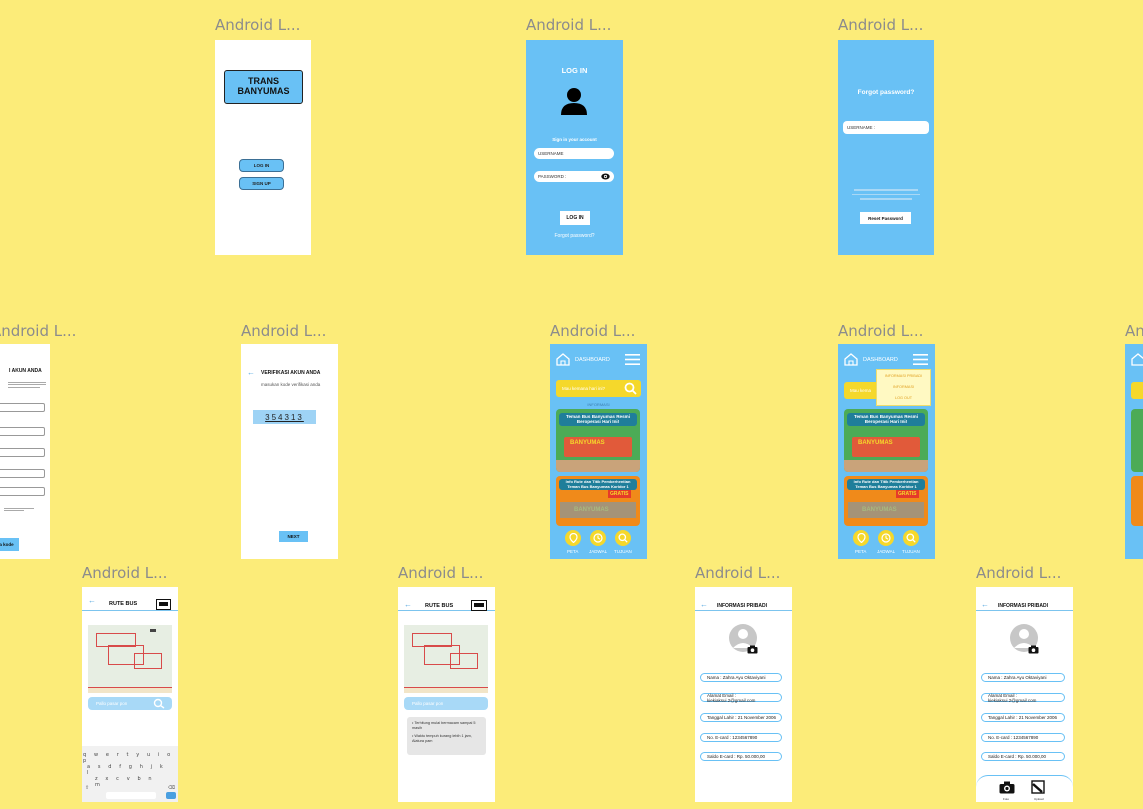  What do you see at coordinates (87, 788) in the screenshot?
I see `shift-key-icon: ⇧` at bounding box center [87, 788].